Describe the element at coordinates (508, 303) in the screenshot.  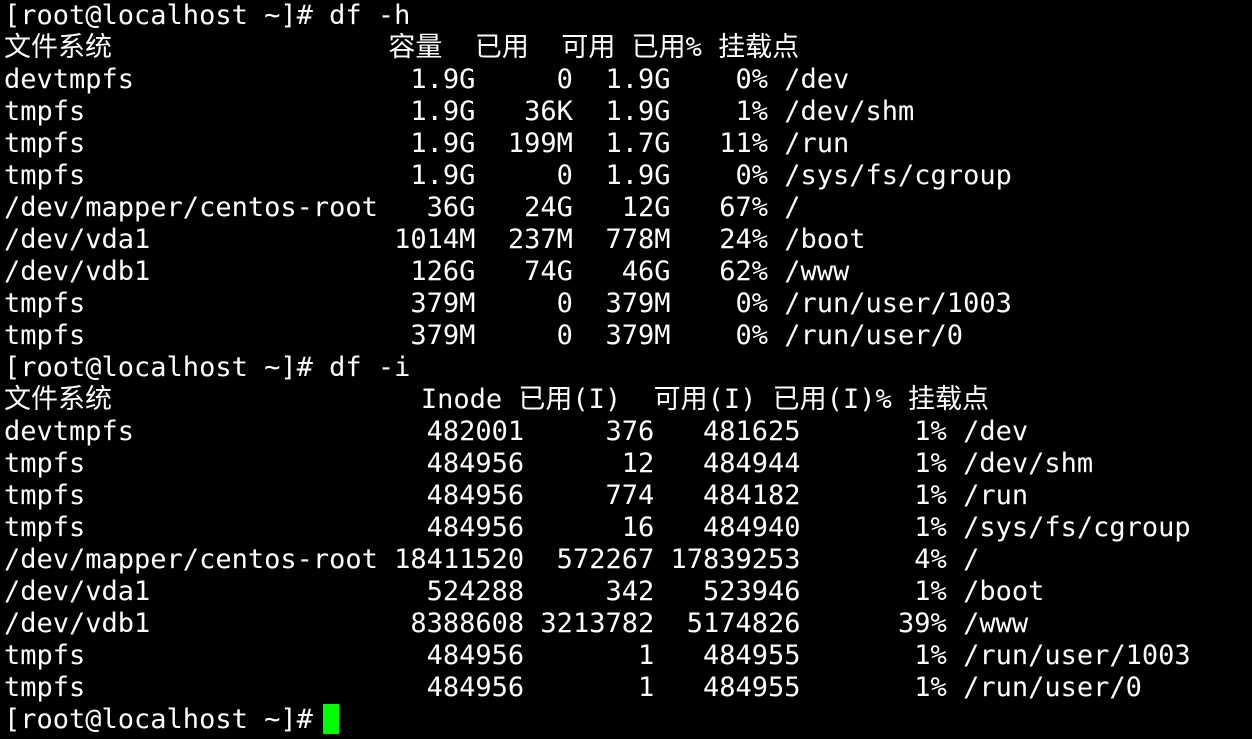
I see `df-h-row: tmpfs 379M 0 379M 0% /run/user/1003` at that location.